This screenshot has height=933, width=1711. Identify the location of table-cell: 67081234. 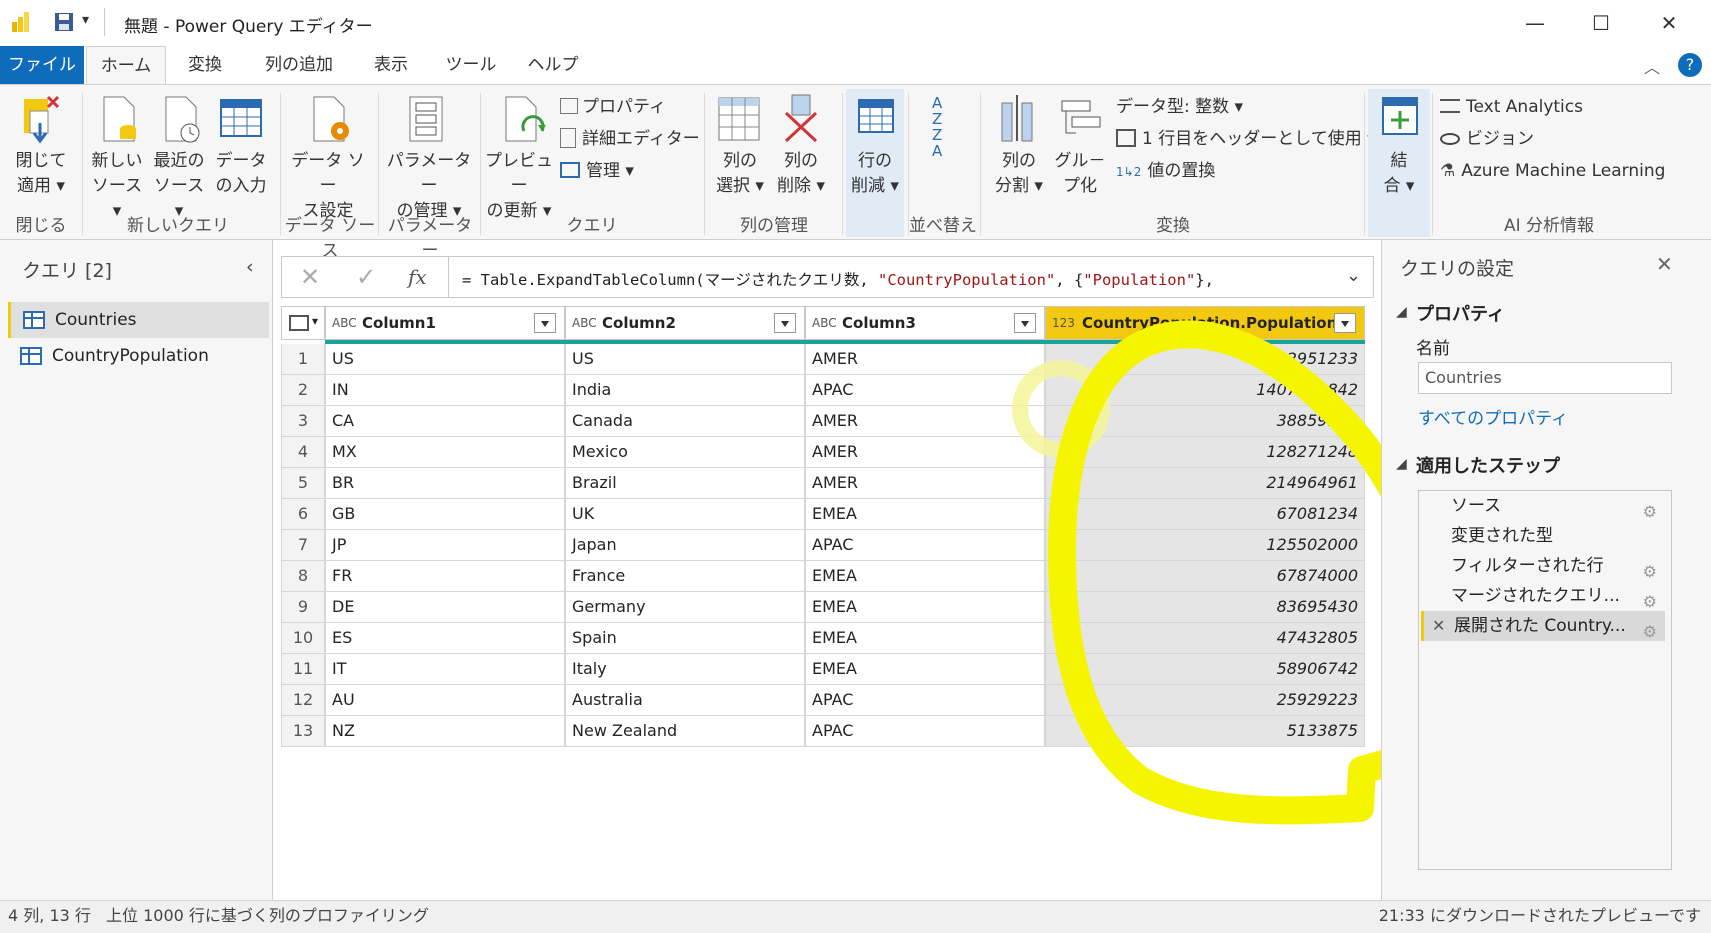
(1205, 514).